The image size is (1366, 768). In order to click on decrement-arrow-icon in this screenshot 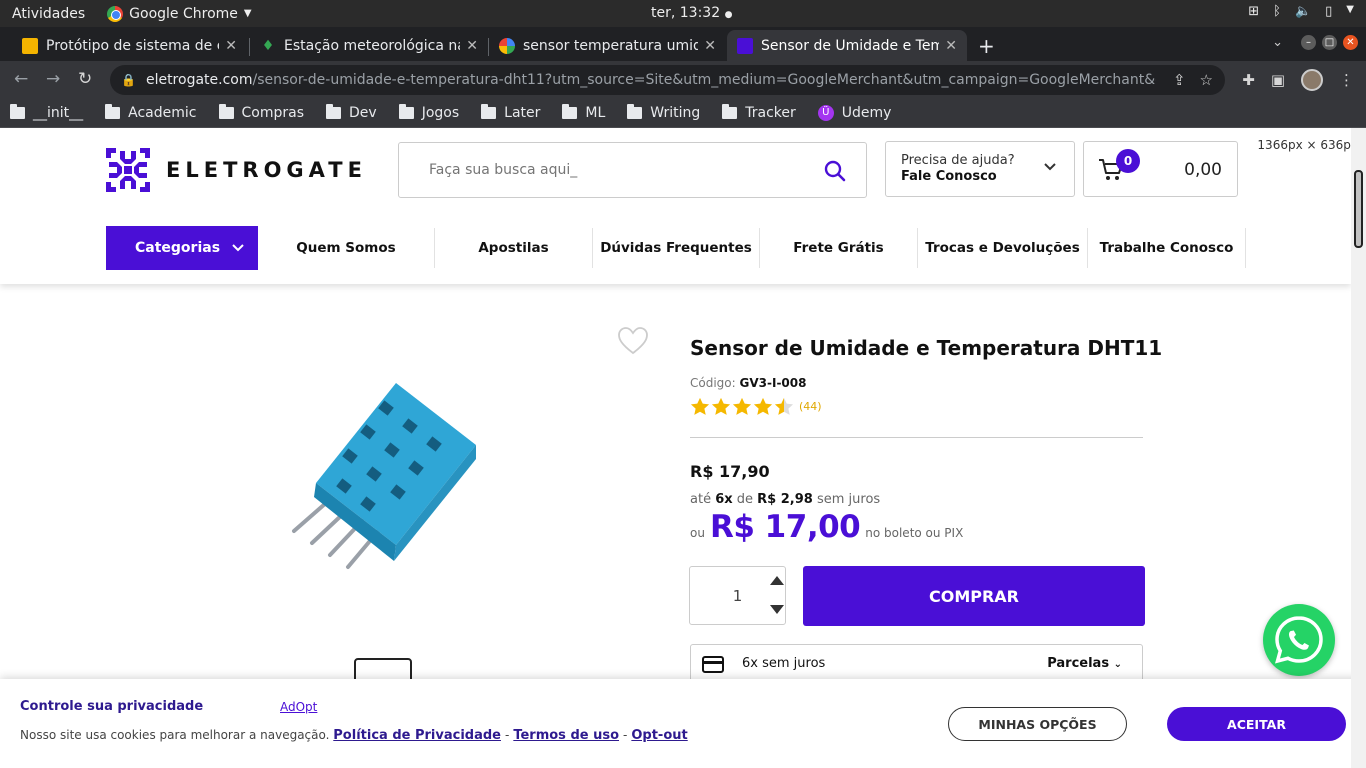, I will do `click(777, 609)`.